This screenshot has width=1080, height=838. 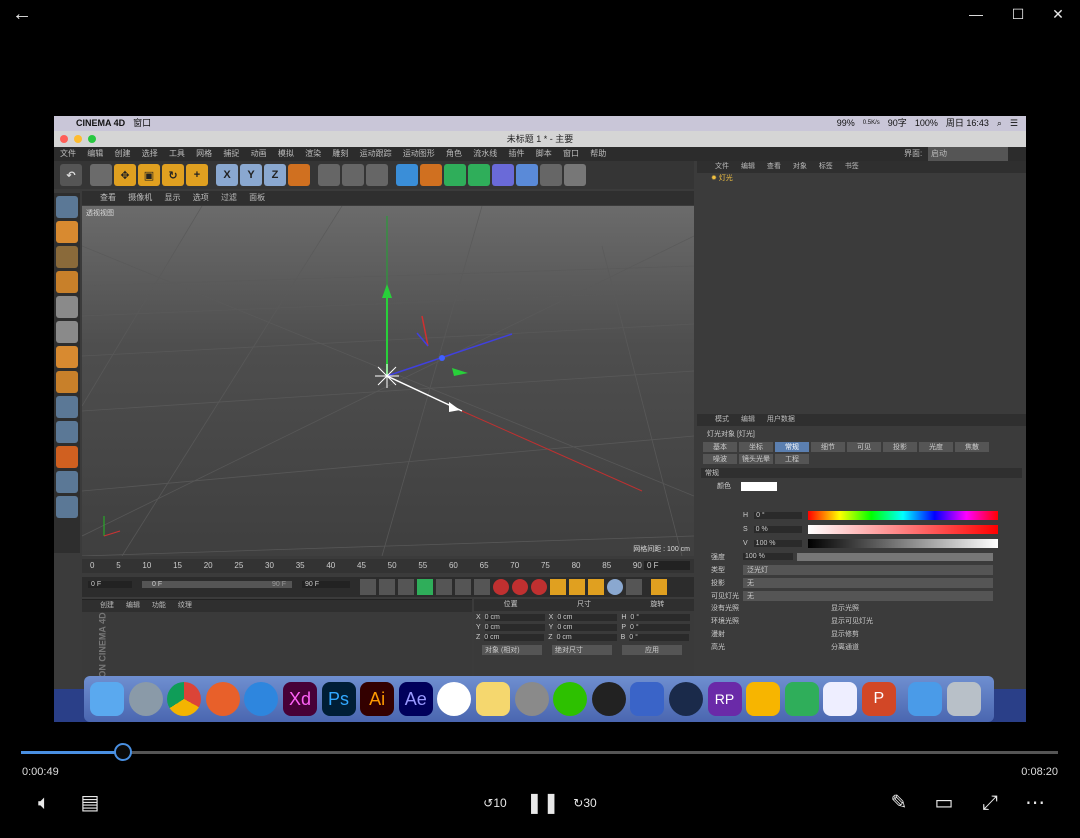 What do you see at coordinates (67, 207) in the screenshot?
I see `make-editable-icon` at bounding box center [67, 207].